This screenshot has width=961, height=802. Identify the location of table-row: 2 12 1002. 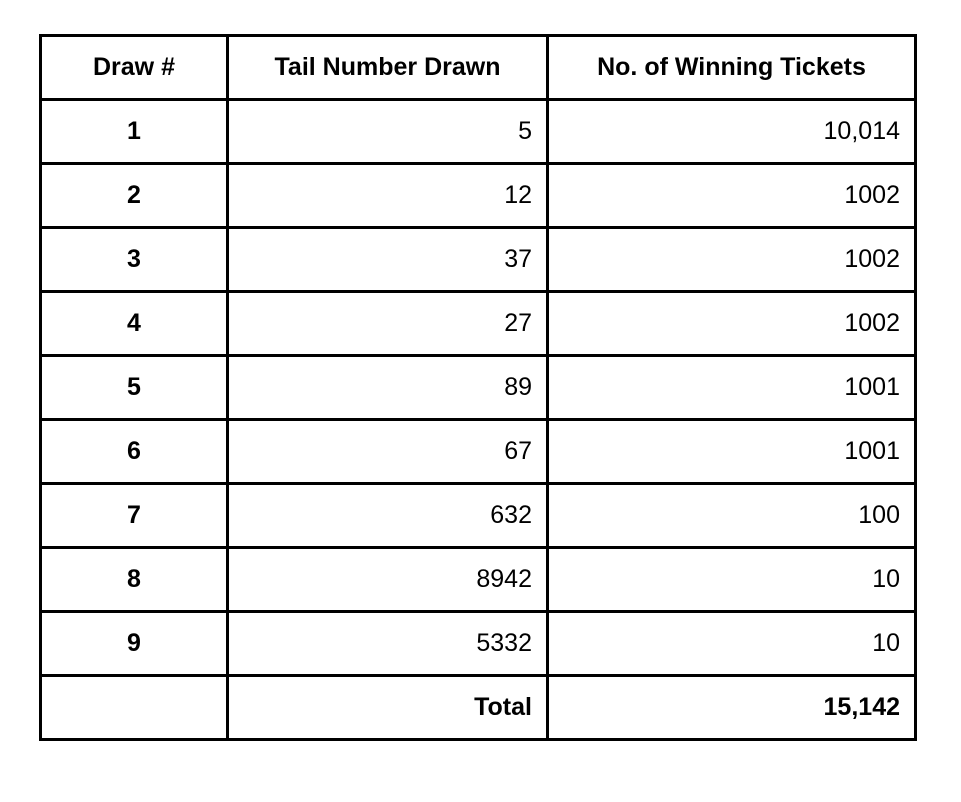
(478, 195).